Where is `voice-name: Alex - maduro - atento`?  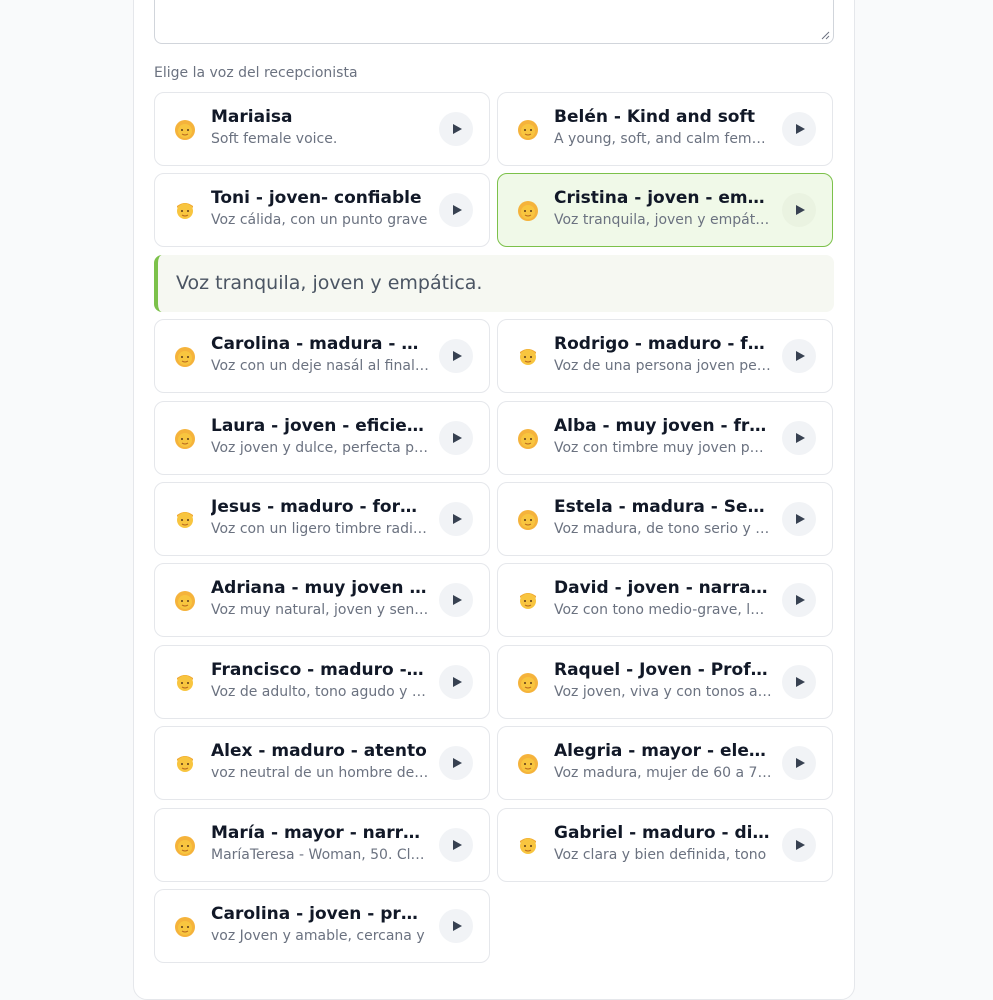 voice-name: Alex - maduro - atento is located at coordinates (319, 751).